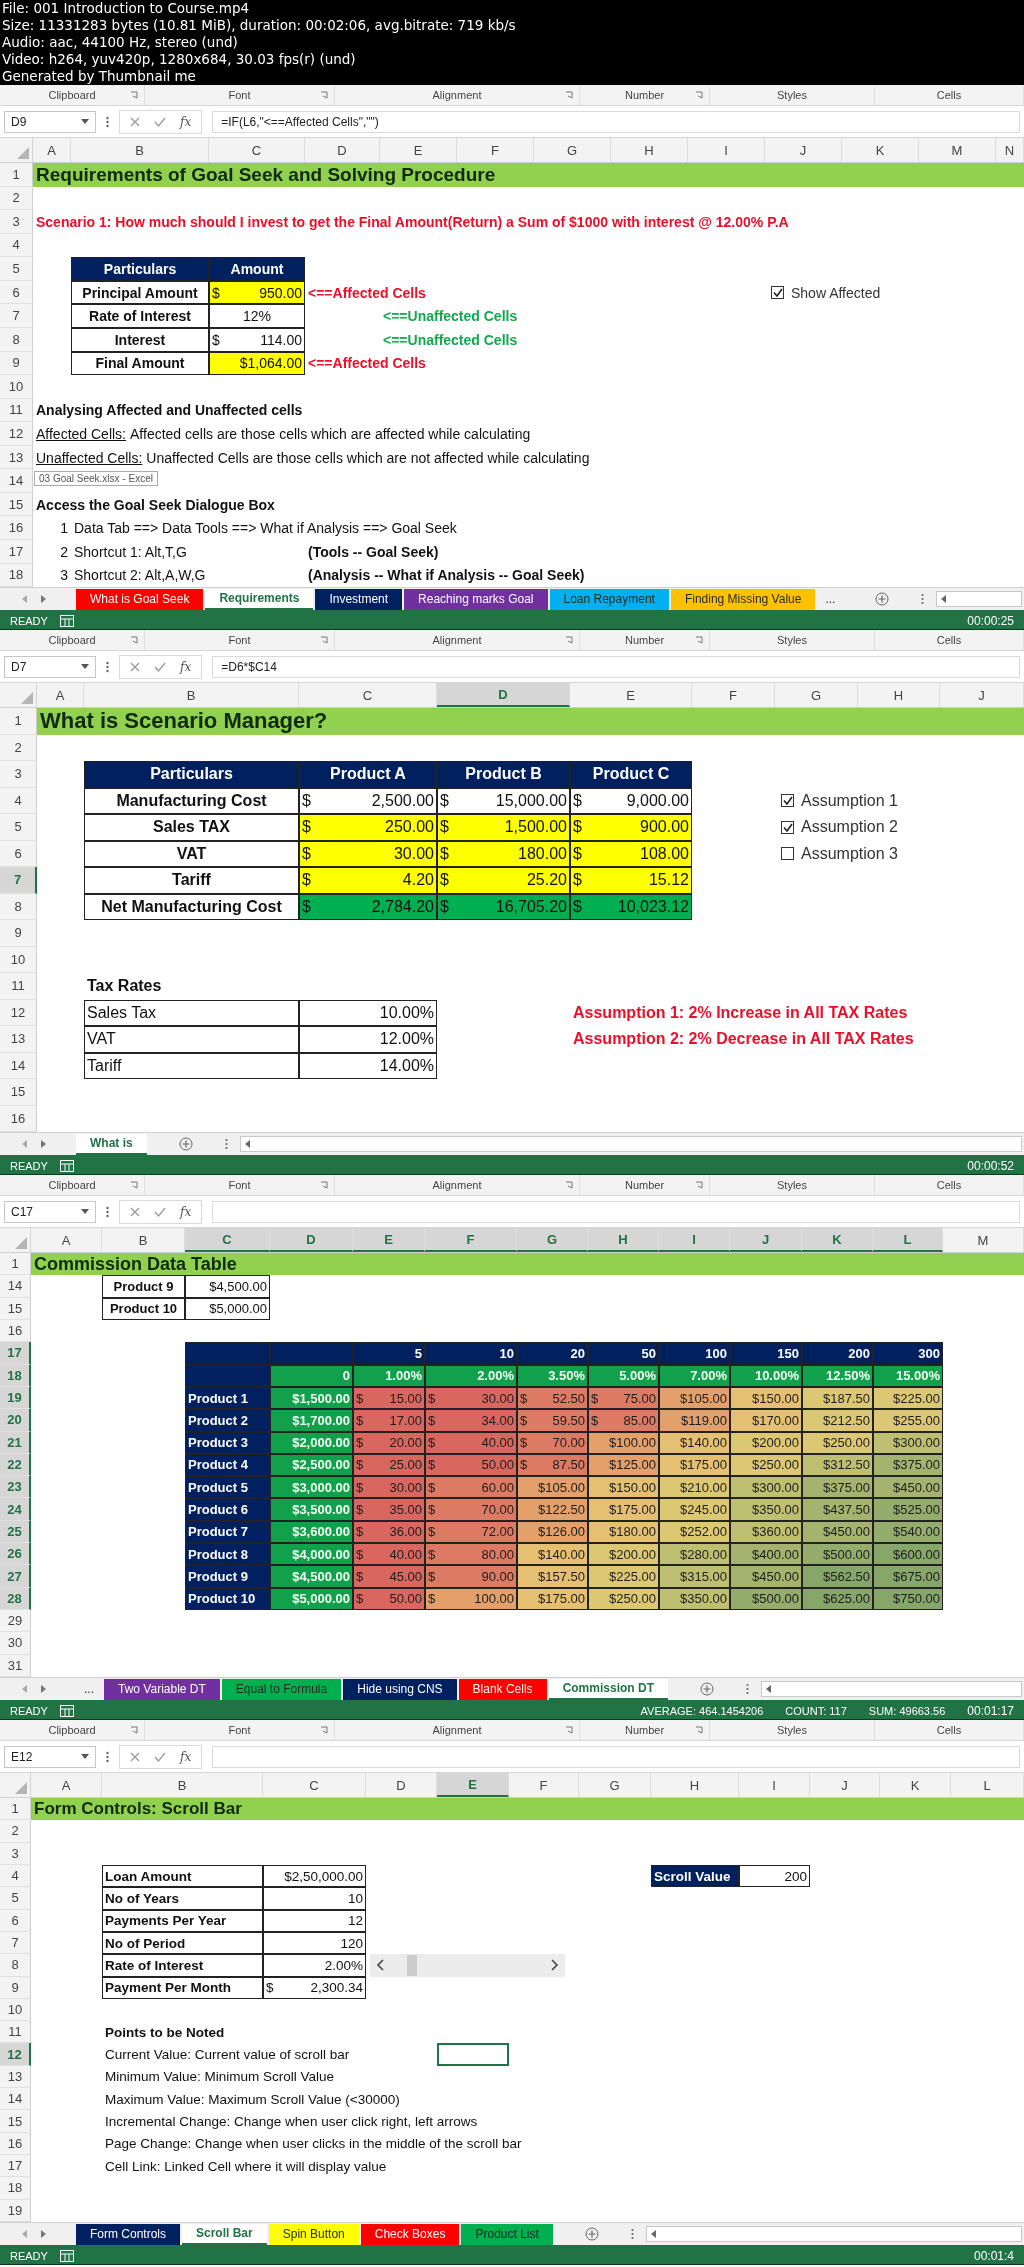 The height and width of the screenshot is (2267, 1024). Describe the element at coordinates (787, 854) in the screenshot. I see `checkbox` at that location.